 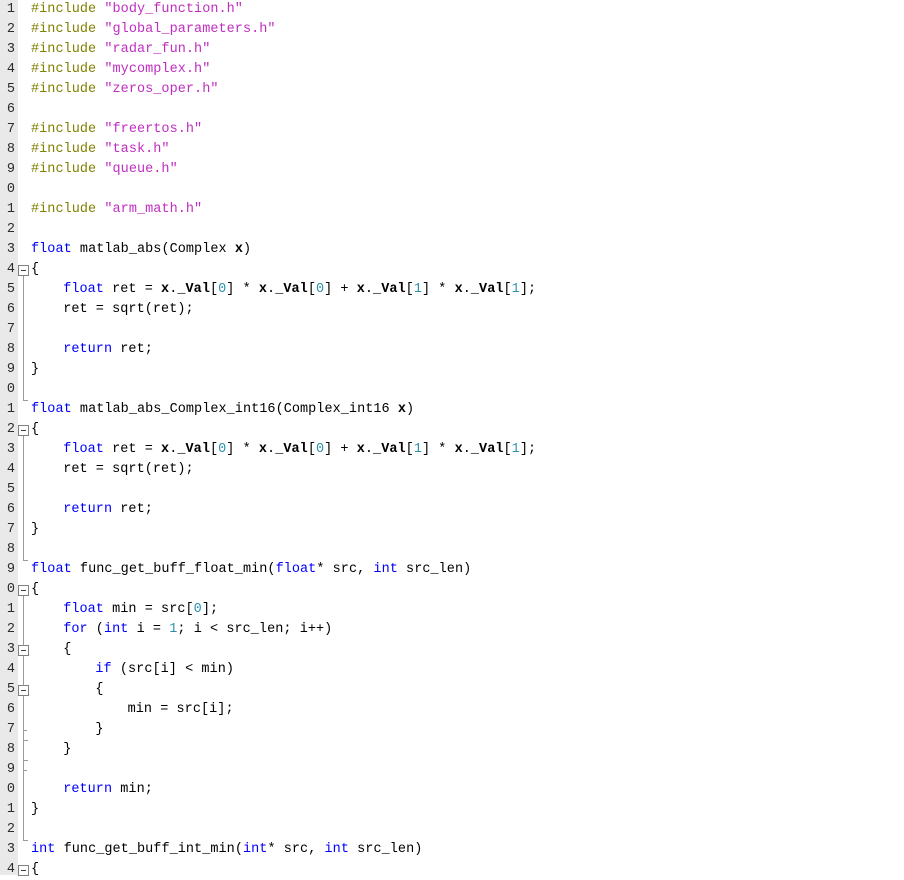 What do you see at coordinates (124, 610) in the screenshot?
I see `code-text: float min = src[0];` at bounding box center [124, 610].